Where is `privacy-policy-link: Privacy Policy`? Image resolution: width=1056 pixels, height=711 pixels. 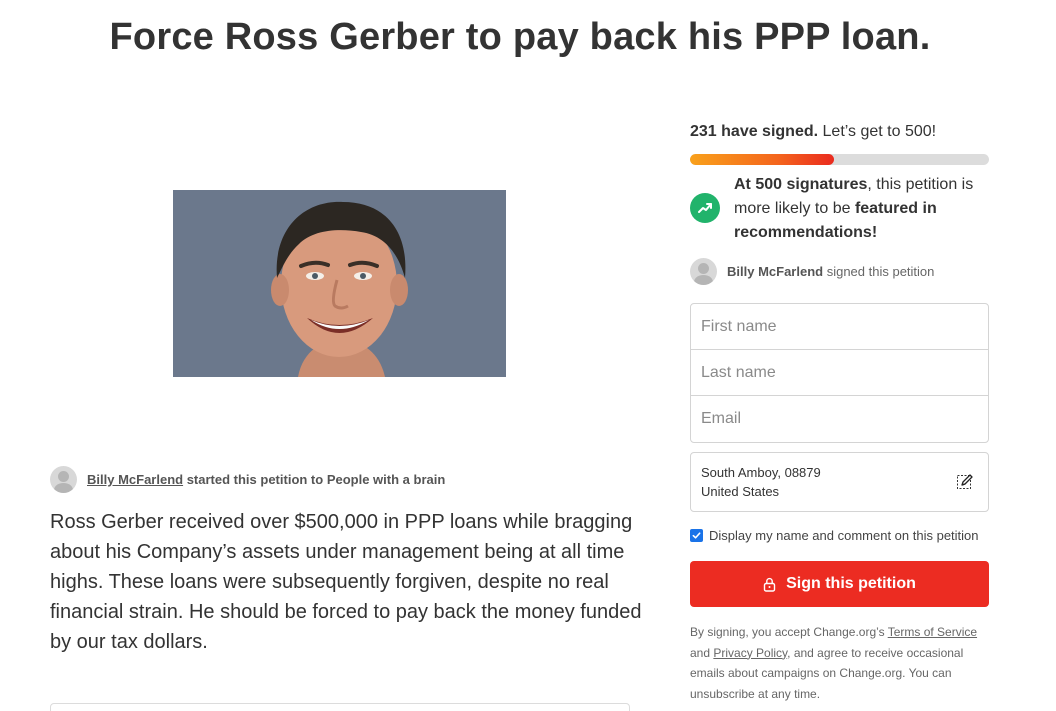 privacy-policy-link: Privacy Policy is located at coordinates (750, 653).